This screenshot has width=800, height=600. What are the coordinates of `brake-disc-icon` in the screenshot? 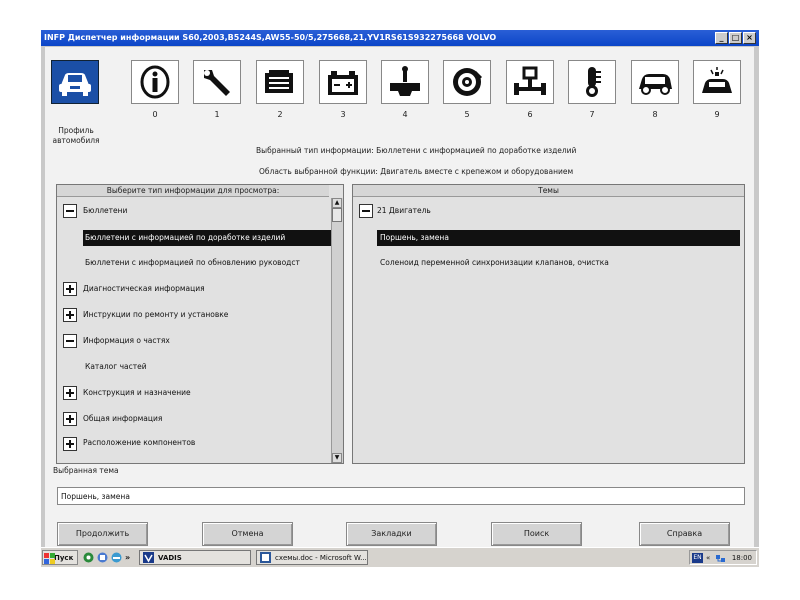 It's located at (467, 82).